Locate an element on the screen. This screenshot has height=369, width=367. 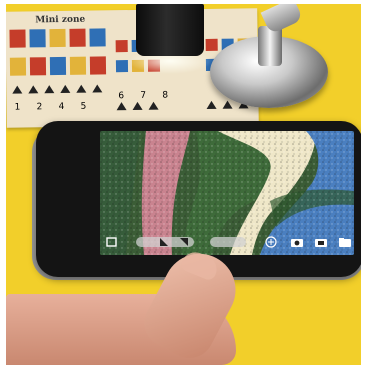
row-label: 8 is located at coordinates (165, 95).